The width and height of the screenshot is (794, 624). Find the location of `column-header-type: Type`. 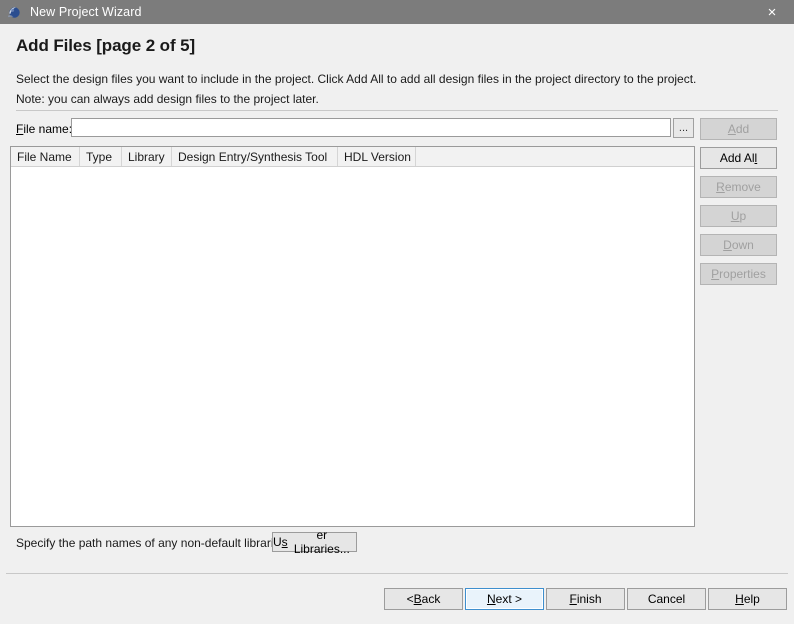

column-header-type: Type is located at coordinates (101, 156).